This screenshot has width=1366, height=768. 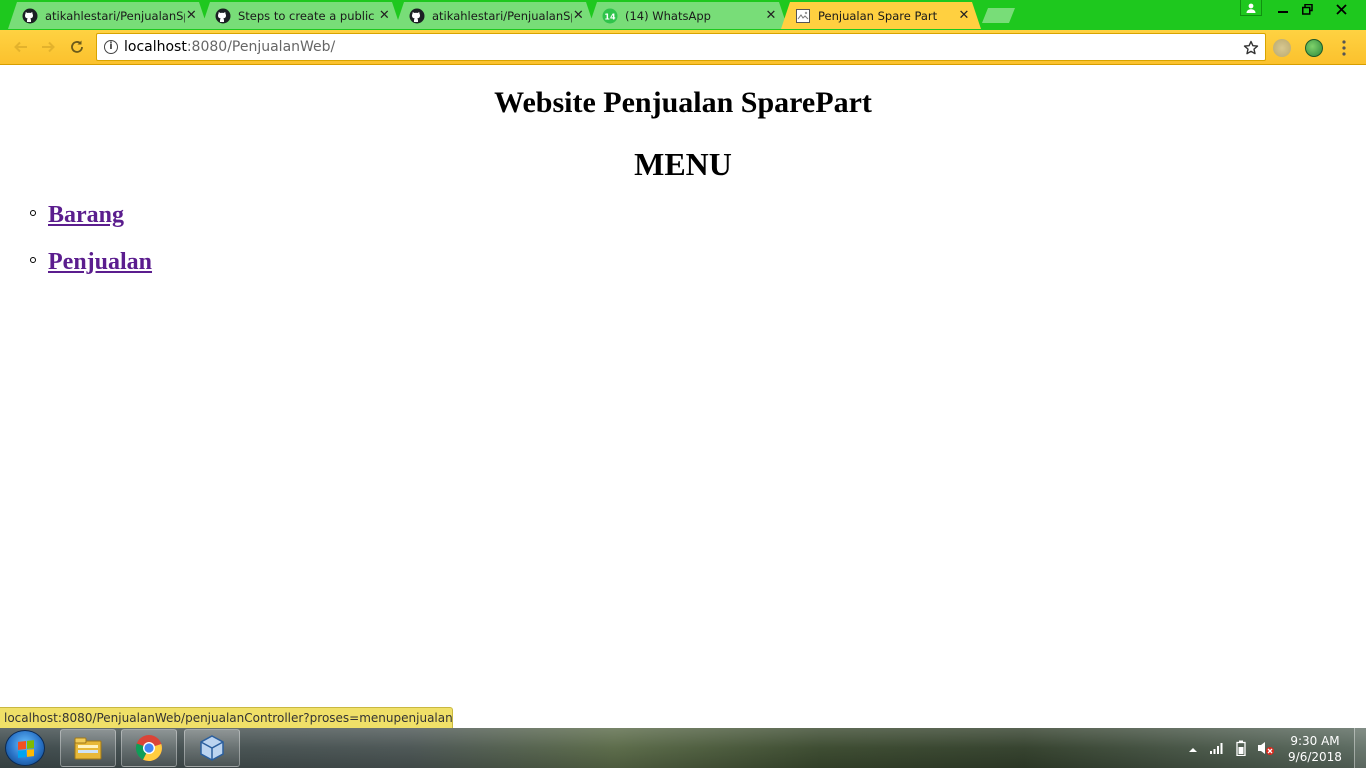 I want to click on tab-whatsapp: 14 (14) WhatsApp ✕, so click(x=688, y=15).